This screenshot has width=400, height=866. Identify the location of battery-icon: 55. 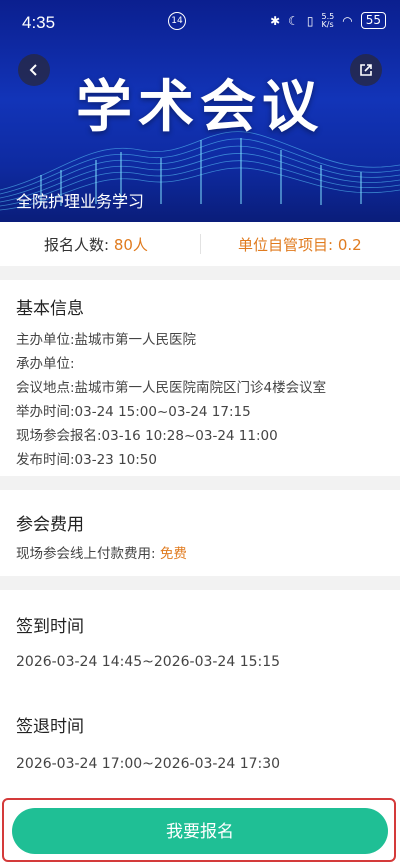
(373, 20).